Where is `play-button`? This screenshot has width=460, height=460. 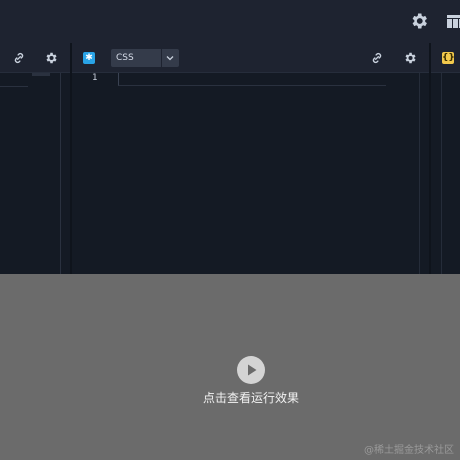 play-button is located at coordinates (251, 370).